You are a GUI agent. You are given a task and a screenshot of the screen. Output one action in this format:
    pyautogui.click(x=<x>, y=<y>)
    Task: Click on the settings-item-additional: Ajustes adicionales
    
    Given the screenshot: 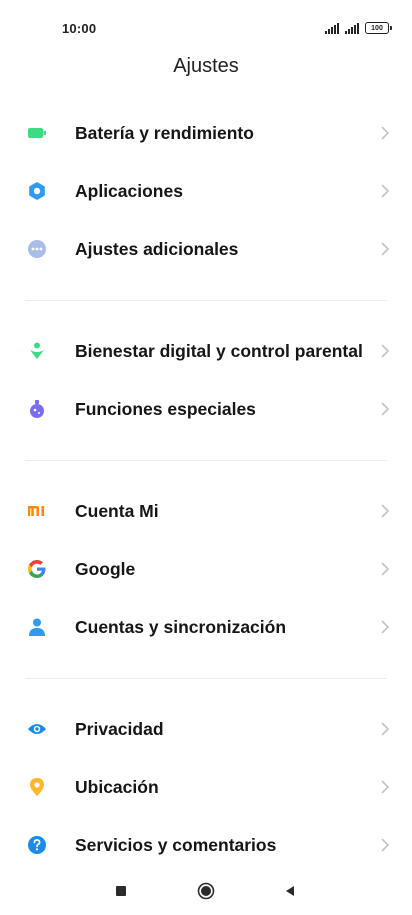 What is the action you would take?
    pyautogui.click(x=206, y=249)
    